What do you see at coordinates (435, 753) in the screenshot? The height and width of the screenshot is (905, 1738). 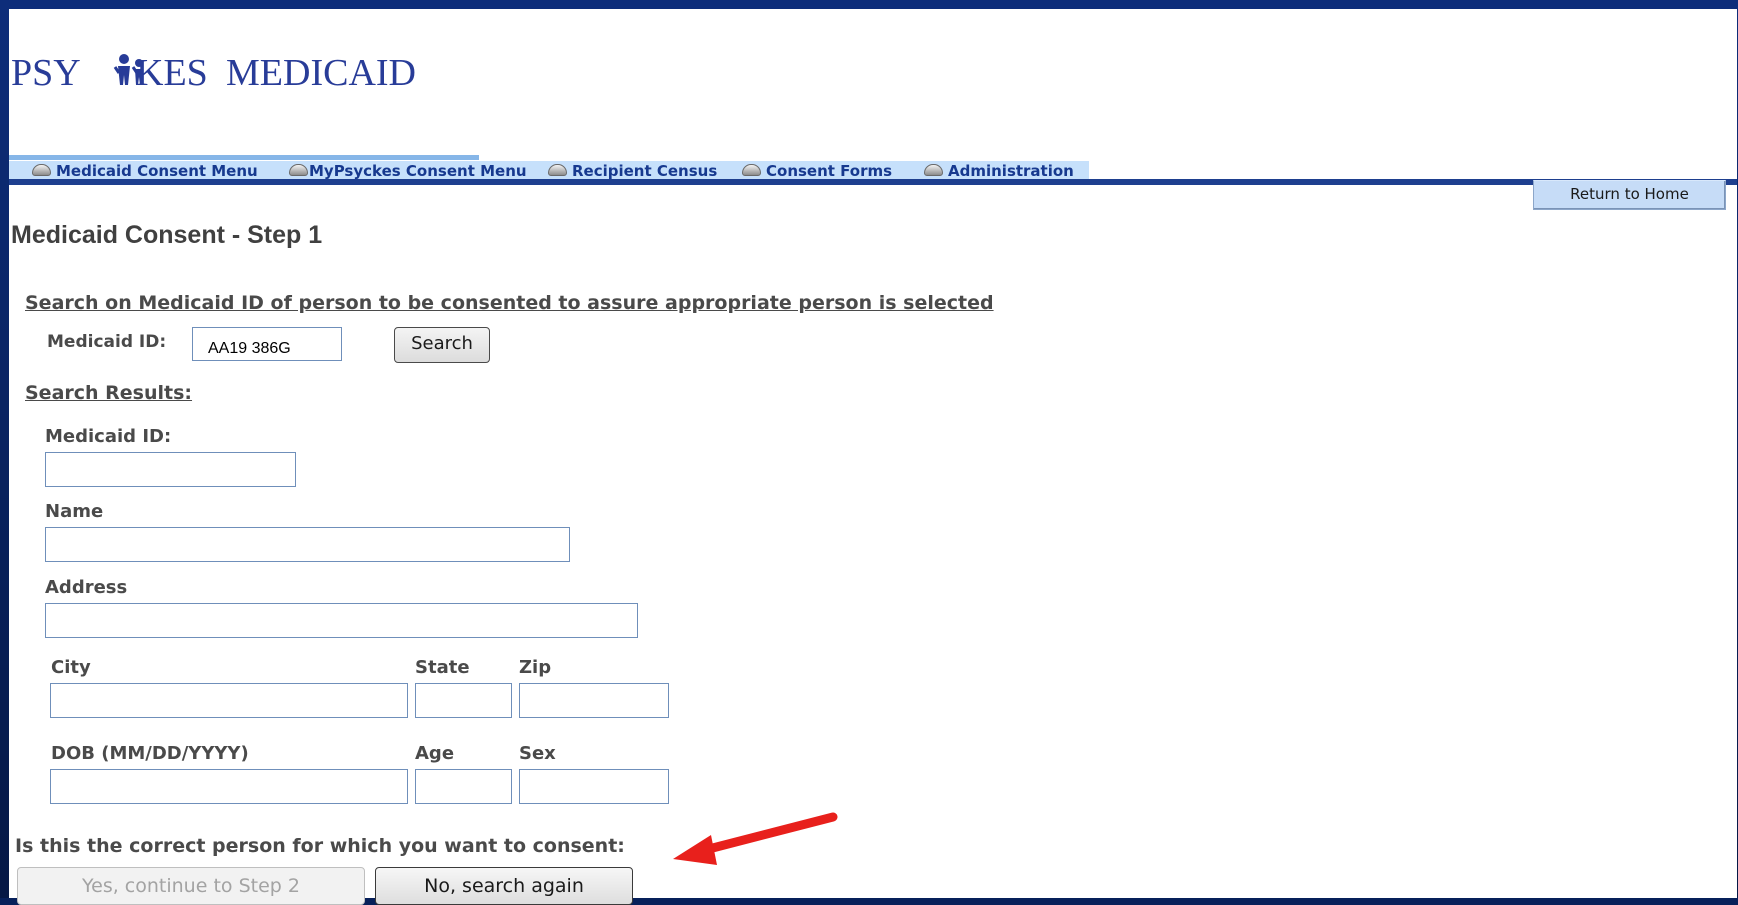 I see `result-age-label: Age` at bounding box center [435, 753].